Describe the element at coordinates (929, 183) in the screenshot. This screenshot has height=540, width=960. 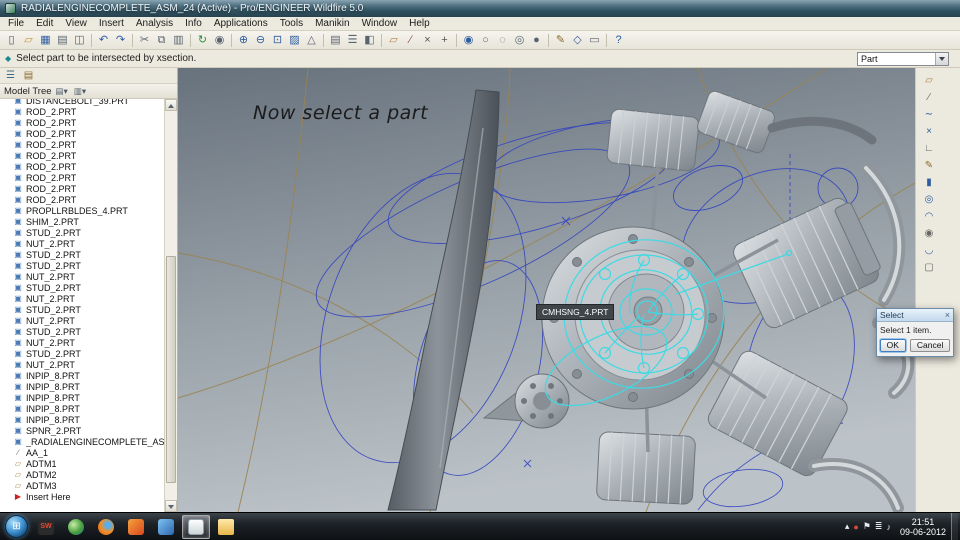
I see `extrude-icon: ▮` at that location.